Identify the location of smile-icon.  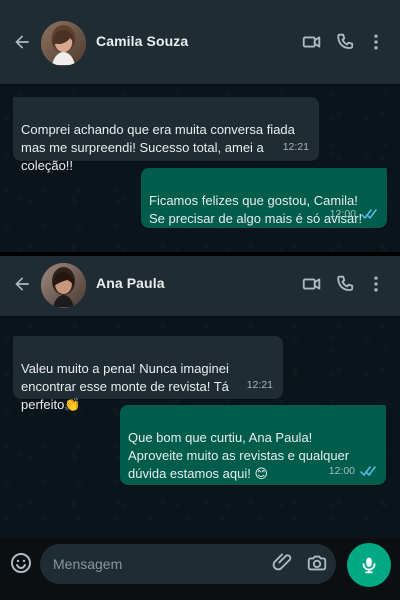
(21, 563).